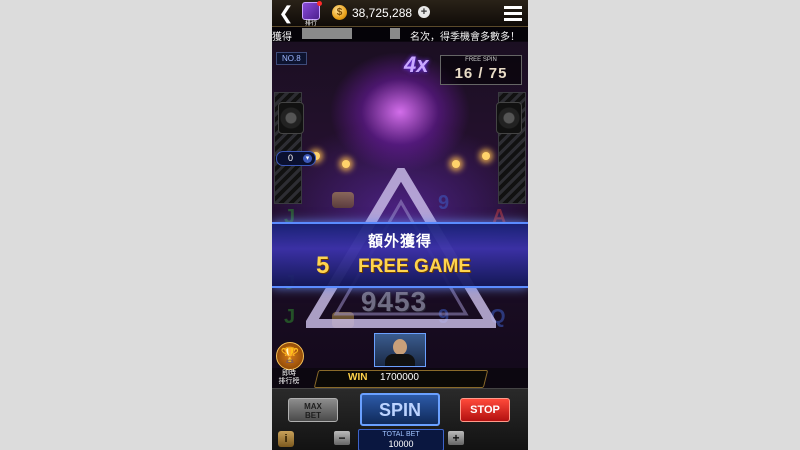  I want to click on total-bet-value: 10000, so click(401, 444).